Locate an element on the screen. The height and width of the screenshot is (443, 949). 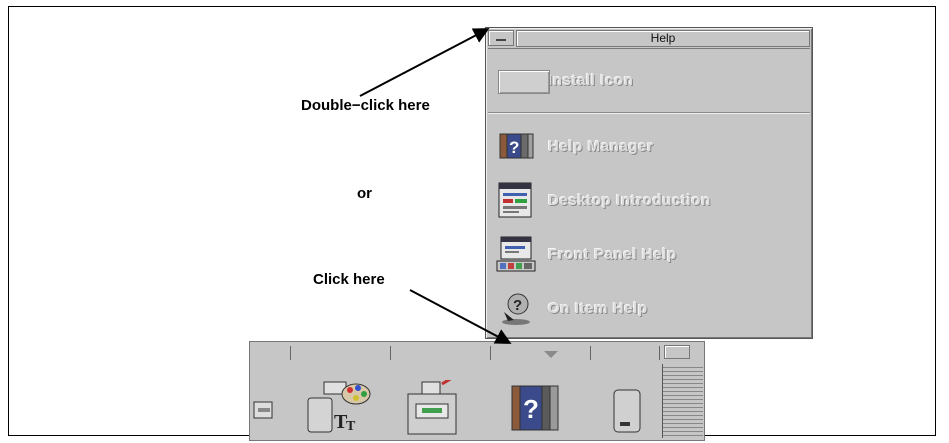
arrow-to-subpanel-title is located at coordinates (424, 62).